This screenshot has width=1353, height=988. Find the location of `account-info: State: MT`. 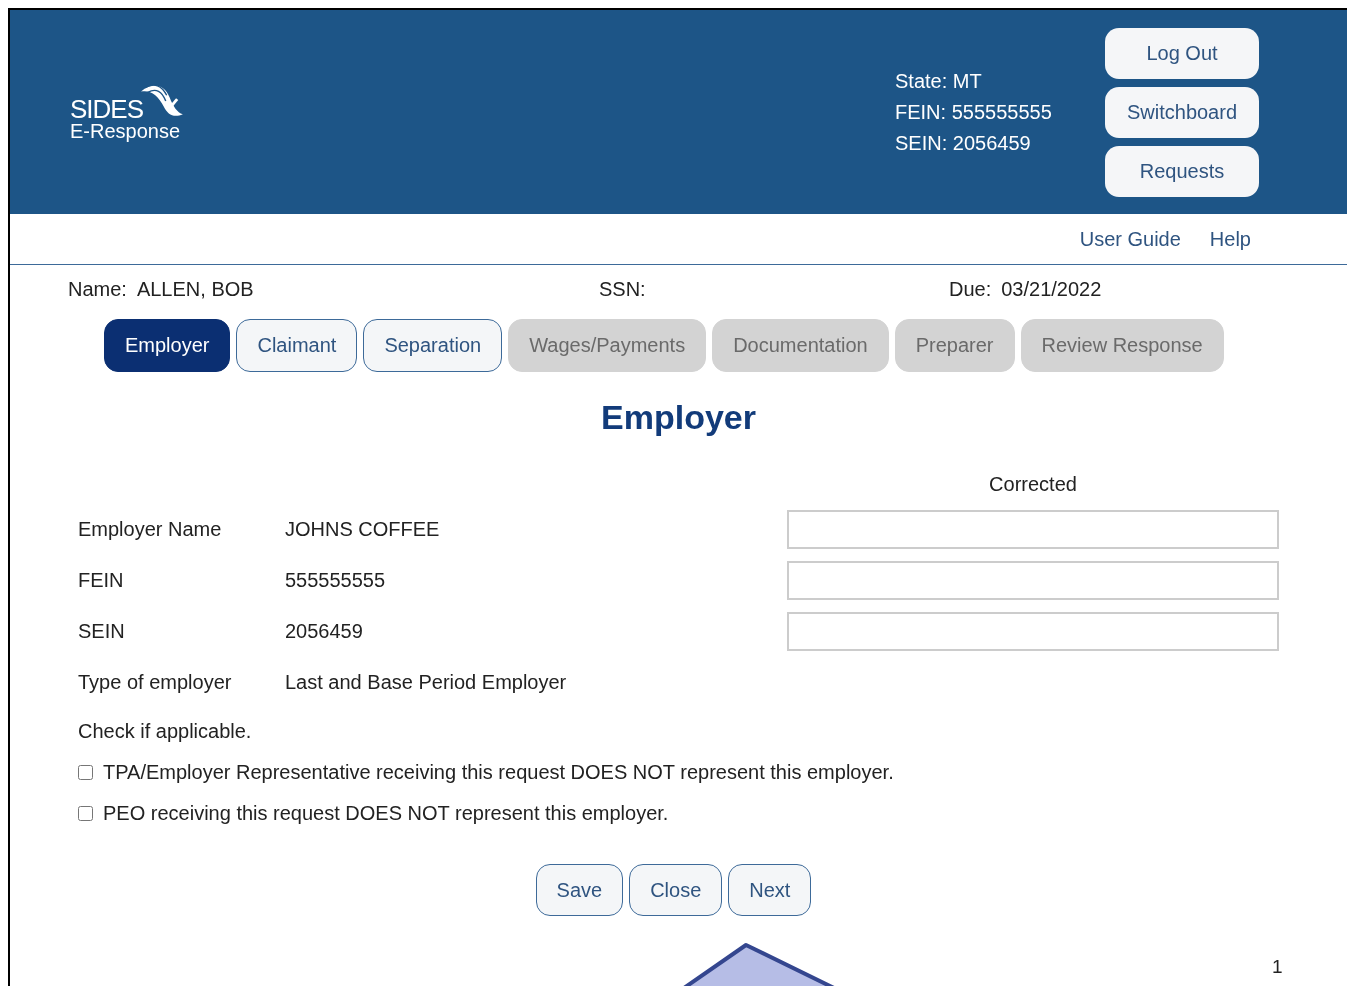

account-info: State: MT is located at coordinates (939, 81).